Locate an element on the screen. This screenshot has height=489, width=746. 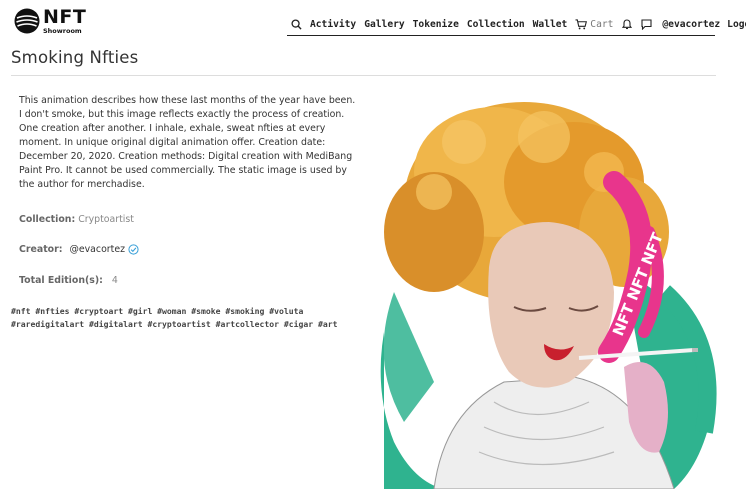
nav-wallet: Wallet is located at coordinates (550, 24).